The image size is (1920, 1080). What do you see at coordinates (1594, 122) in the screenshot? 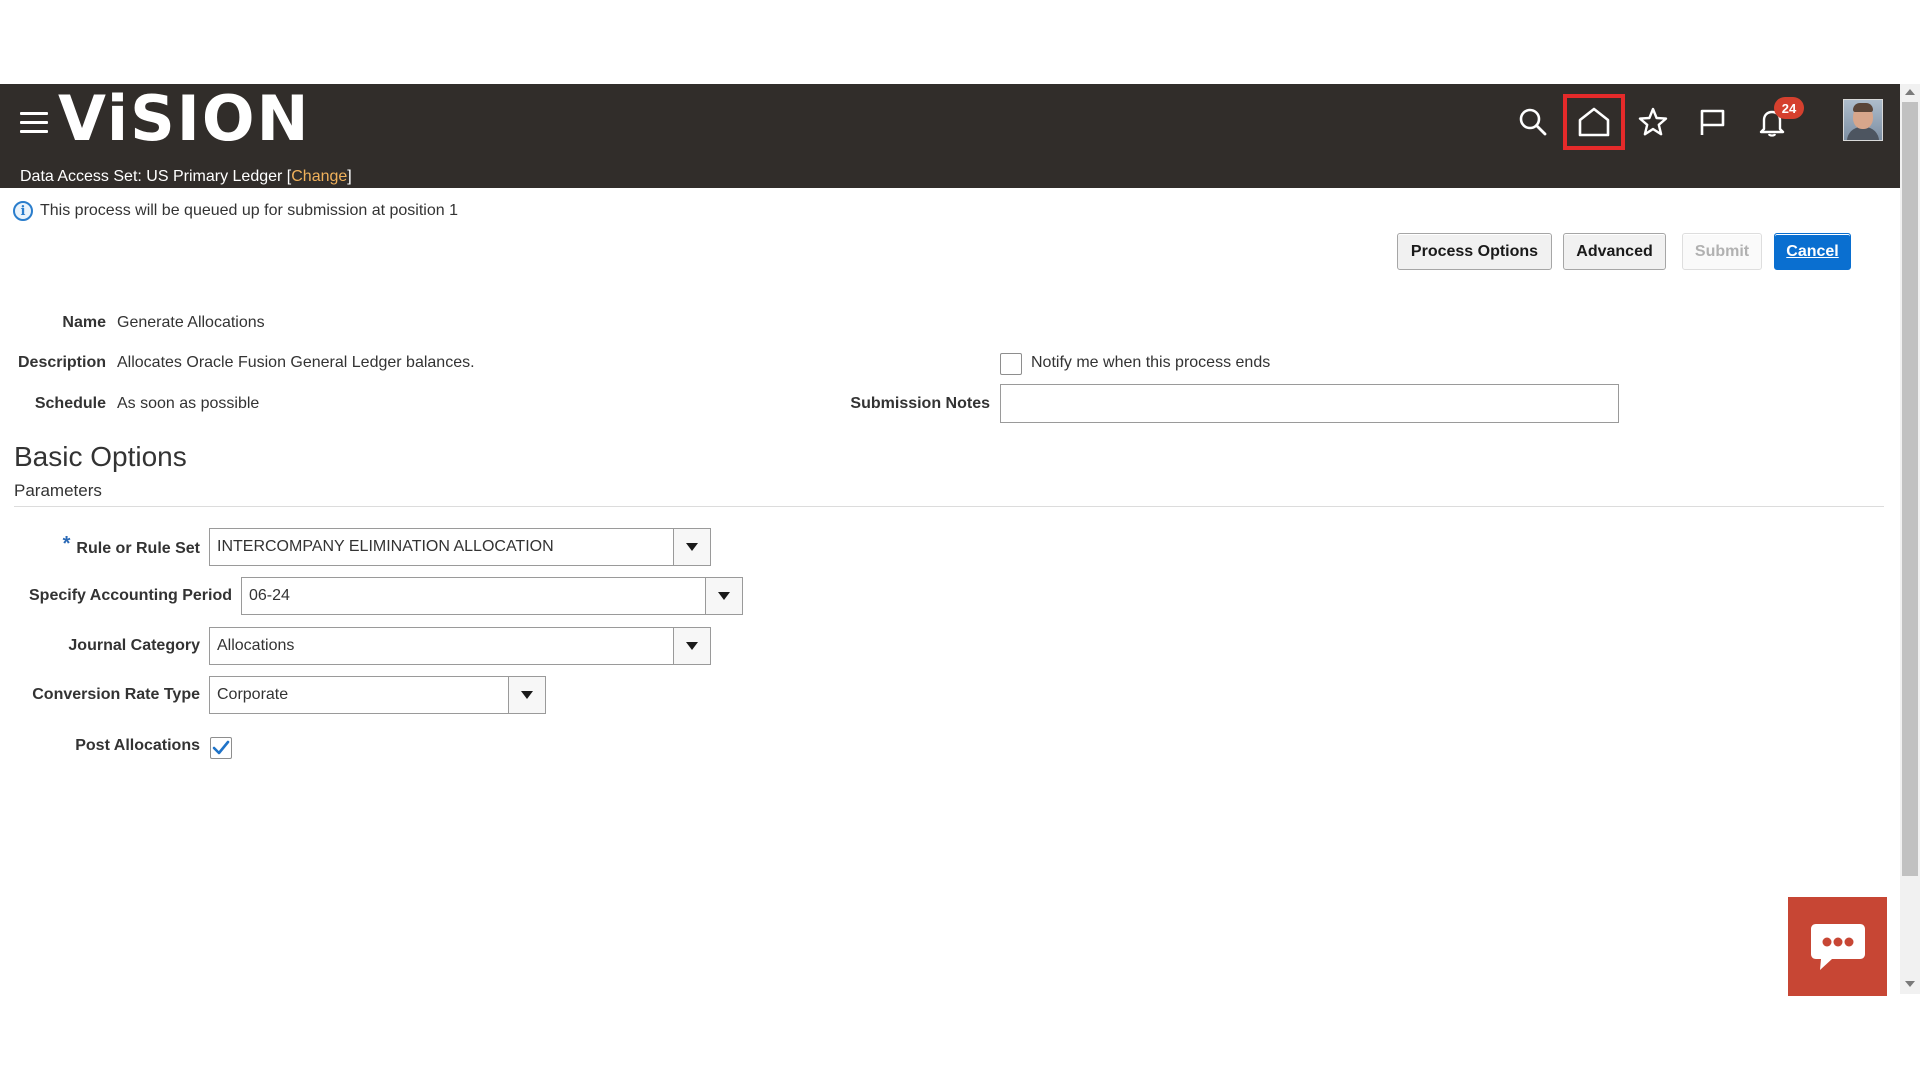
I see `home-icon` at bounding box center [1594, 122].